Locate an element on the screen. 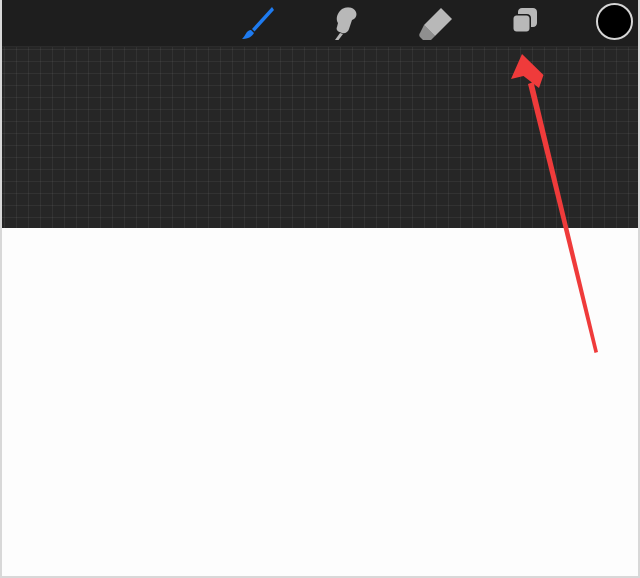 This screenshot has height=578, width=640. eraser-icon is located at coordinates (435, 24).